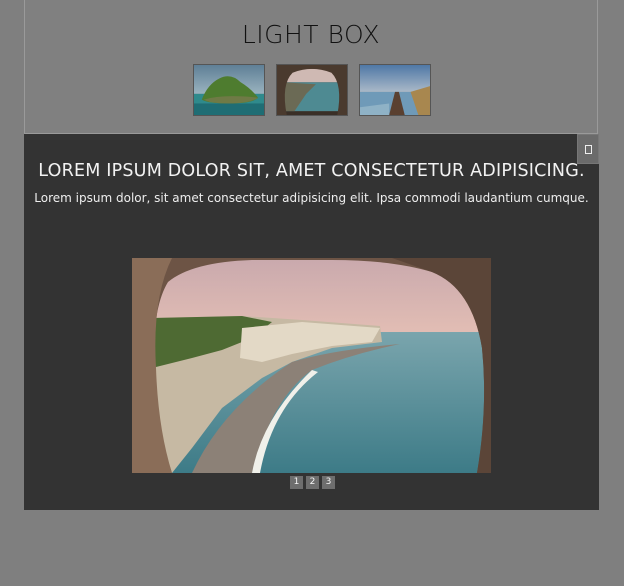 The width and height of the screenshot is (624, 586). Describe the element at coordinates (311, 34) in the screenshot. I see `page-title: LIGHT BOX` at that location.